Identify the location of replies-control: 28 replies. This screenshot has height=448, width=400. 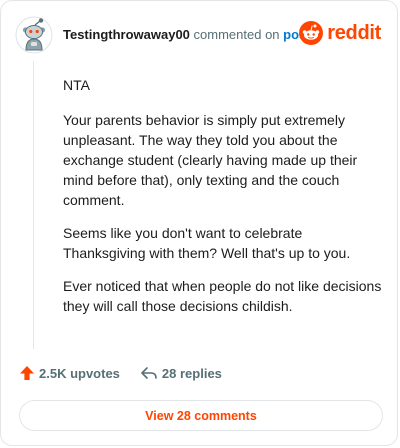
(181, 373).